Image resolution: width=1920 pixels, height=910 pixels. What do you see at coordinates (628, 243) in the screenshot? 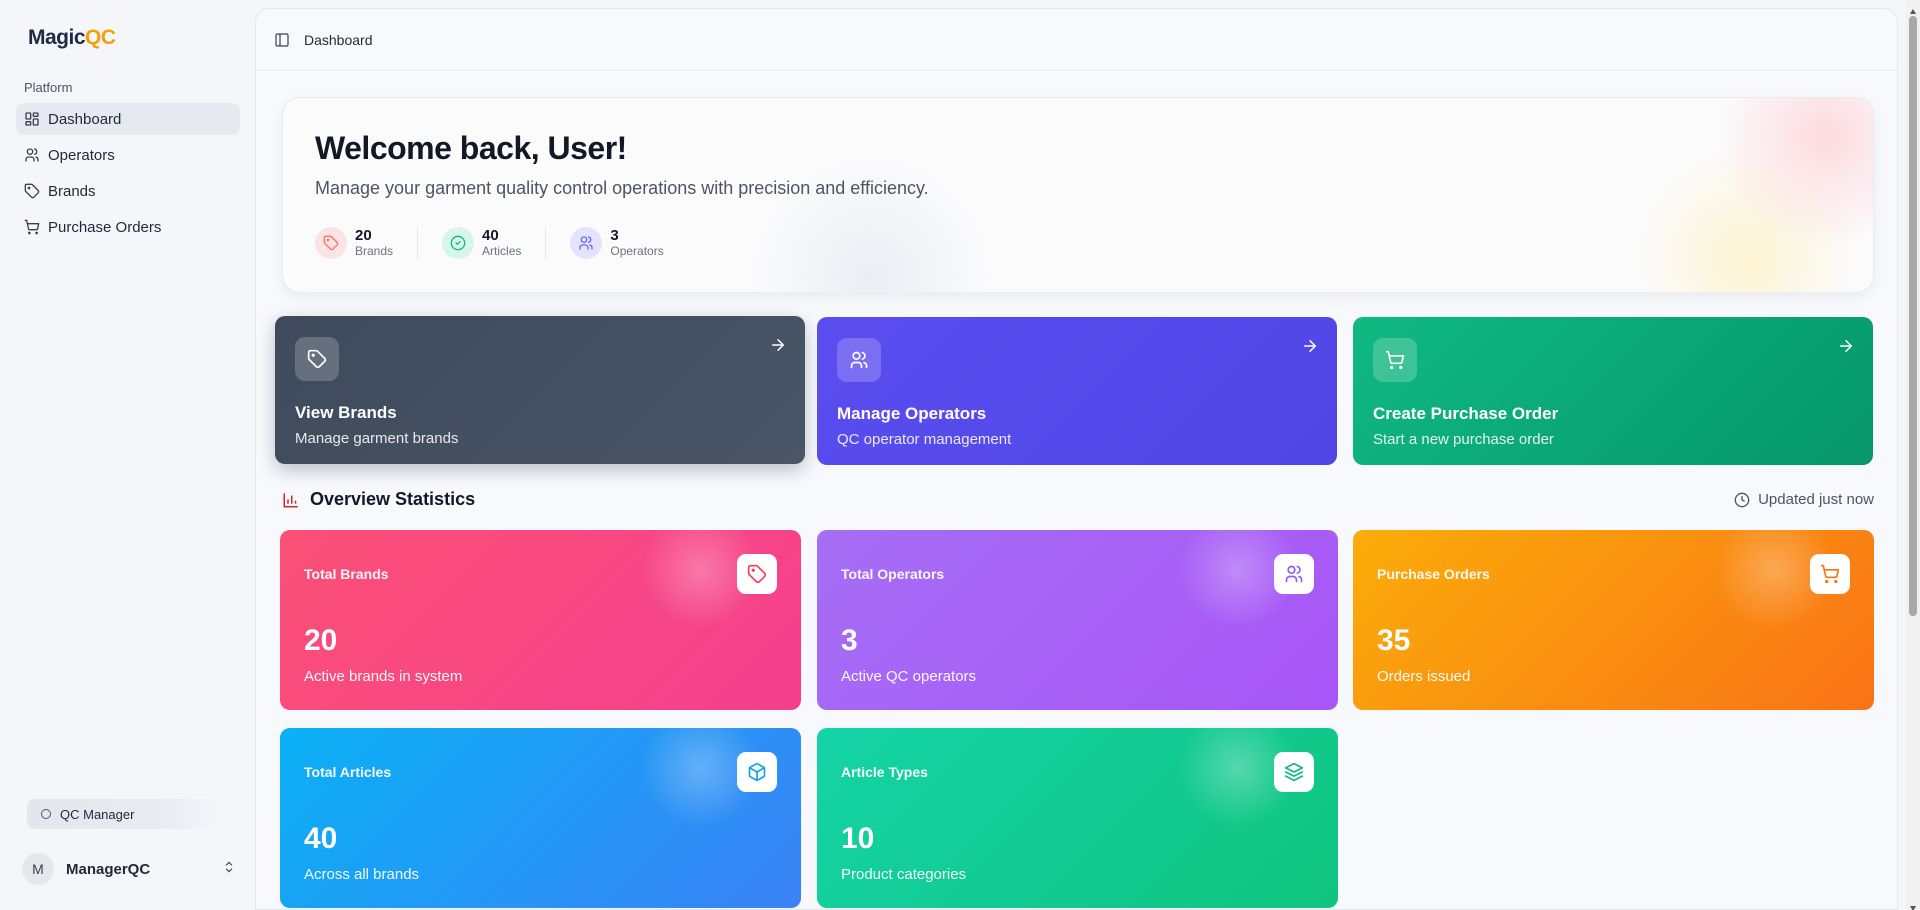
I see `welcome-stat-operators: 3 Operators` at bounding box center [628, 243].